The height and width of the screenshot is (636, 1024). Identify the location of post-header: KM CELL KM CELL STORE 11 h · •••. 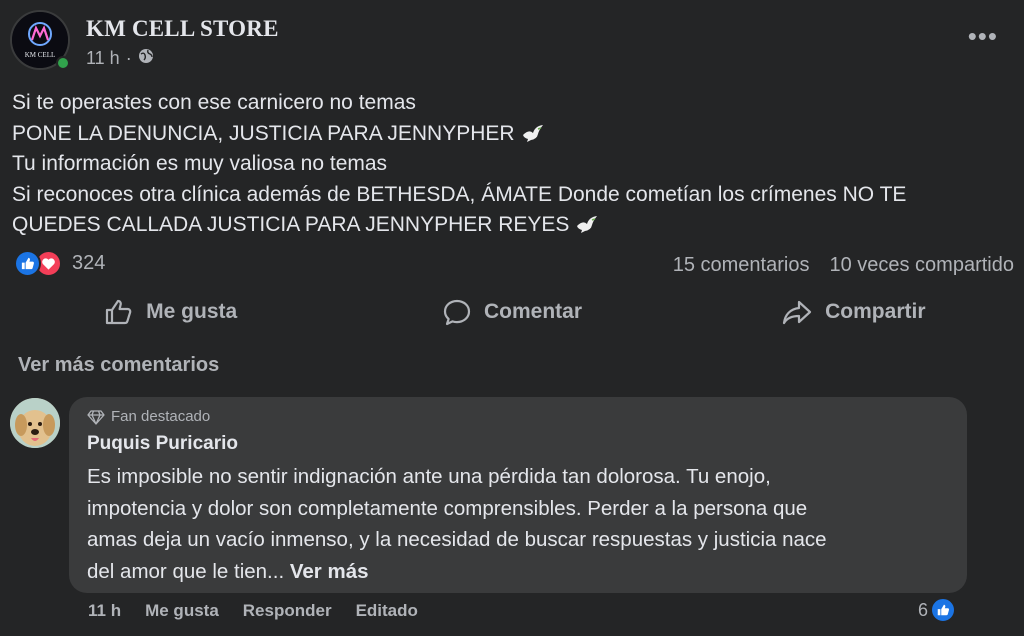
(517, 42).